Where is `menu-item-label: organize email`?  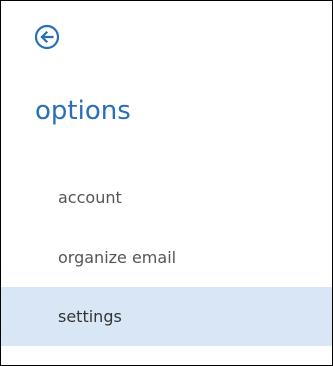
menu-item-label: organize email is located at coordinates (117, 257).